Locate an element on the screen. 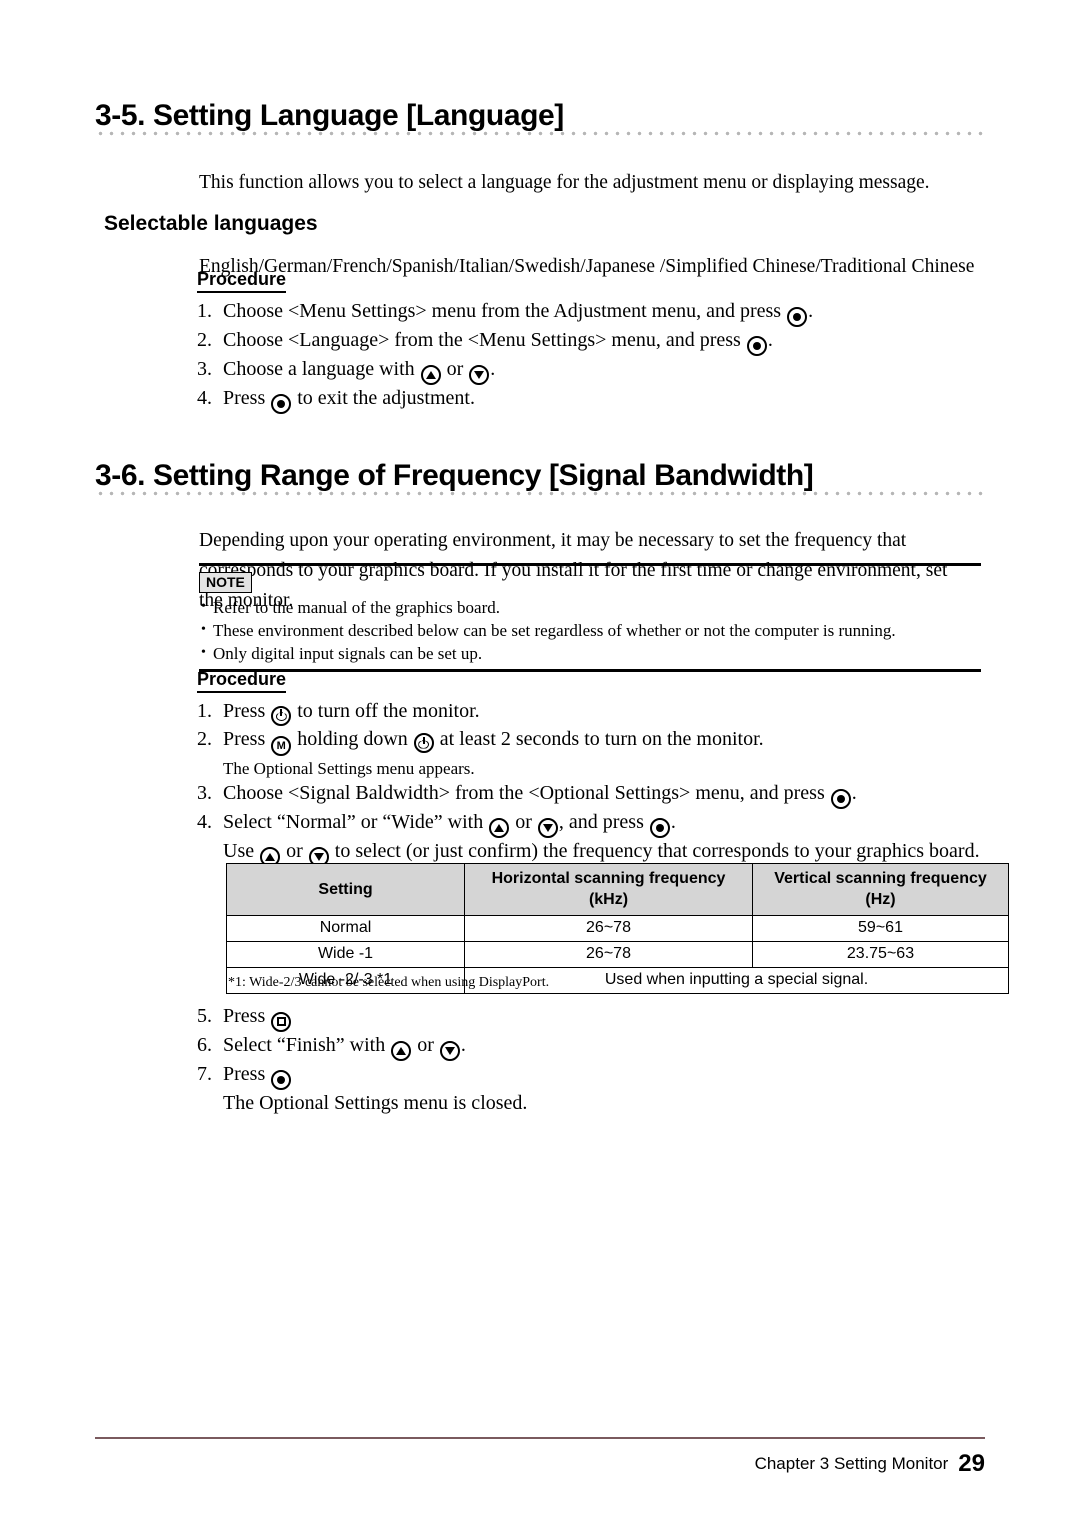  step-text-part: , and press is located at coordinates (603, 822).